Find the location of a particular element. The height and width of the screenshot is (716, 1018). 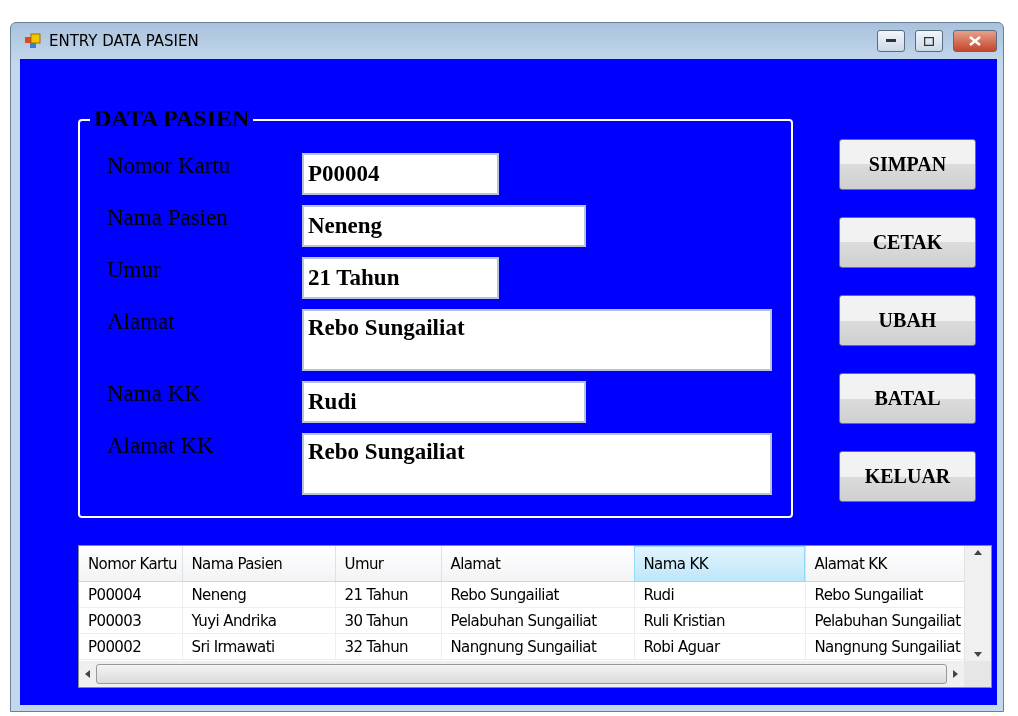

action-button: CETAK is located at coordinates (907, 242).